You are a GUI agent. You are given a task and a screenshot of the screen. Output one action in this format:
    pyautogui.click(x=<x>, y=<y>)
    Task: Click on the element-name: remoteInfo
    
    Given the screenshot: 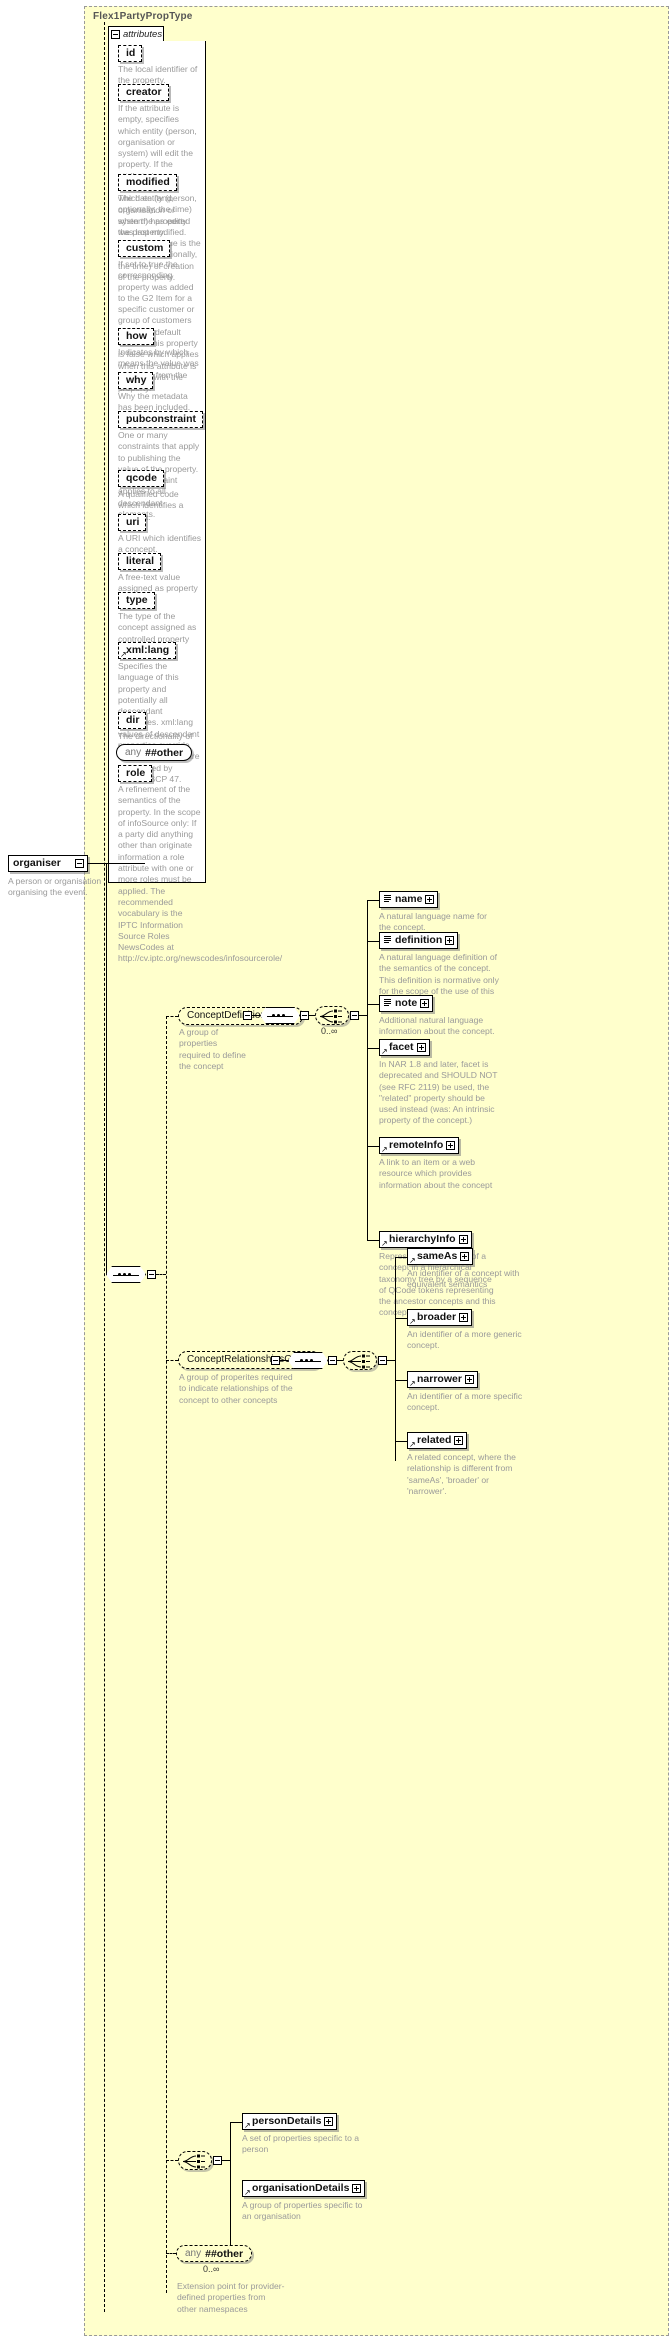 What is the action you would take?
    pyautogui.click(x=416, y=1145)
    